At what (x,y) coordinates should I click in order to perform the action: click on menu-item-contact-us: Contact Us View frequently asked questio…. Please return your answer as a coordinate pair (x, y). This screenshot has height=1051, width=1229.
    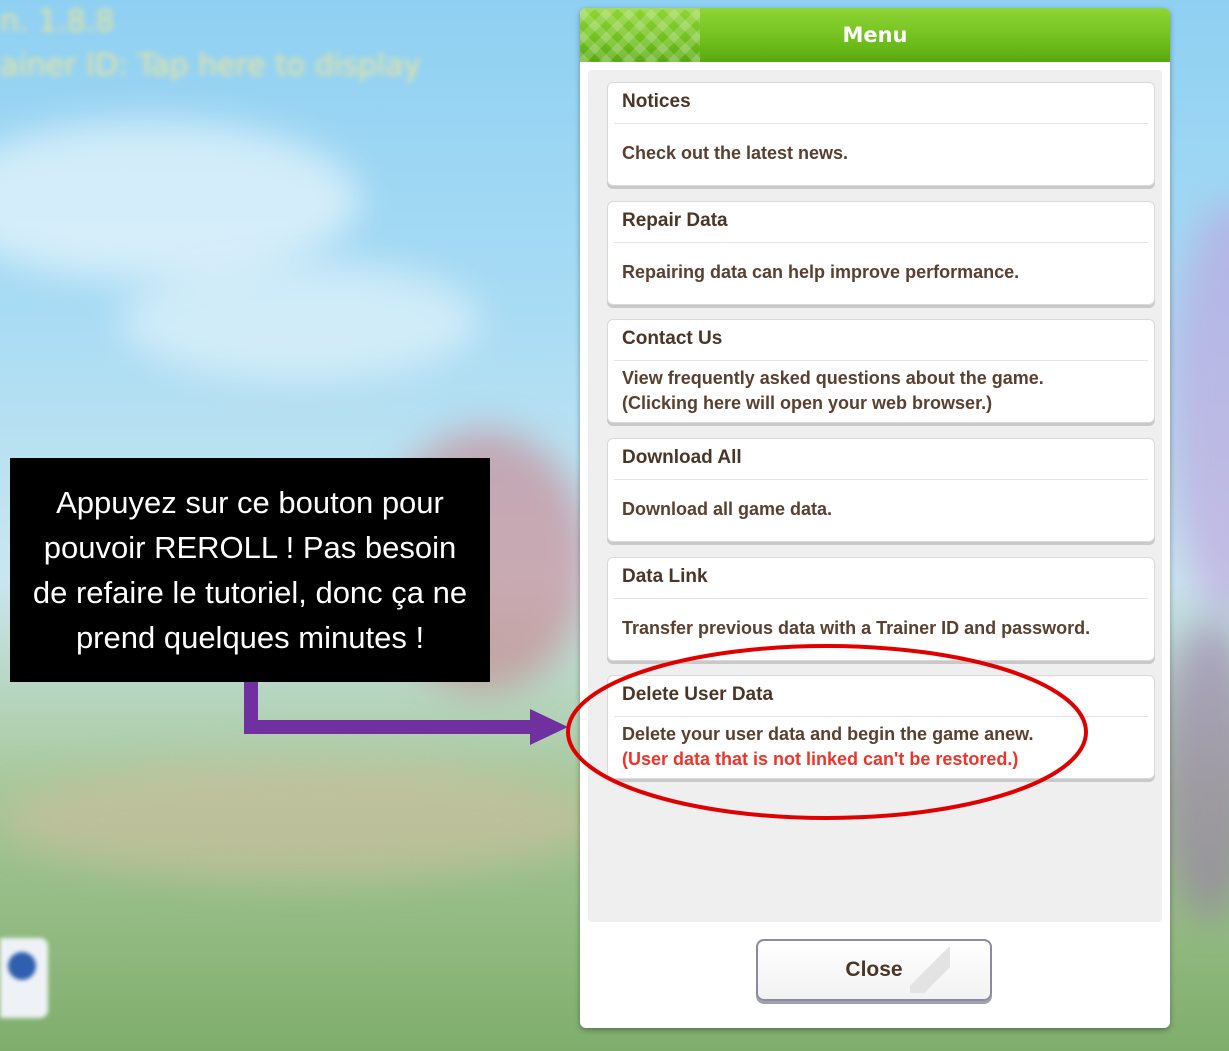
    Looking at the image, I should click on (881, 371).